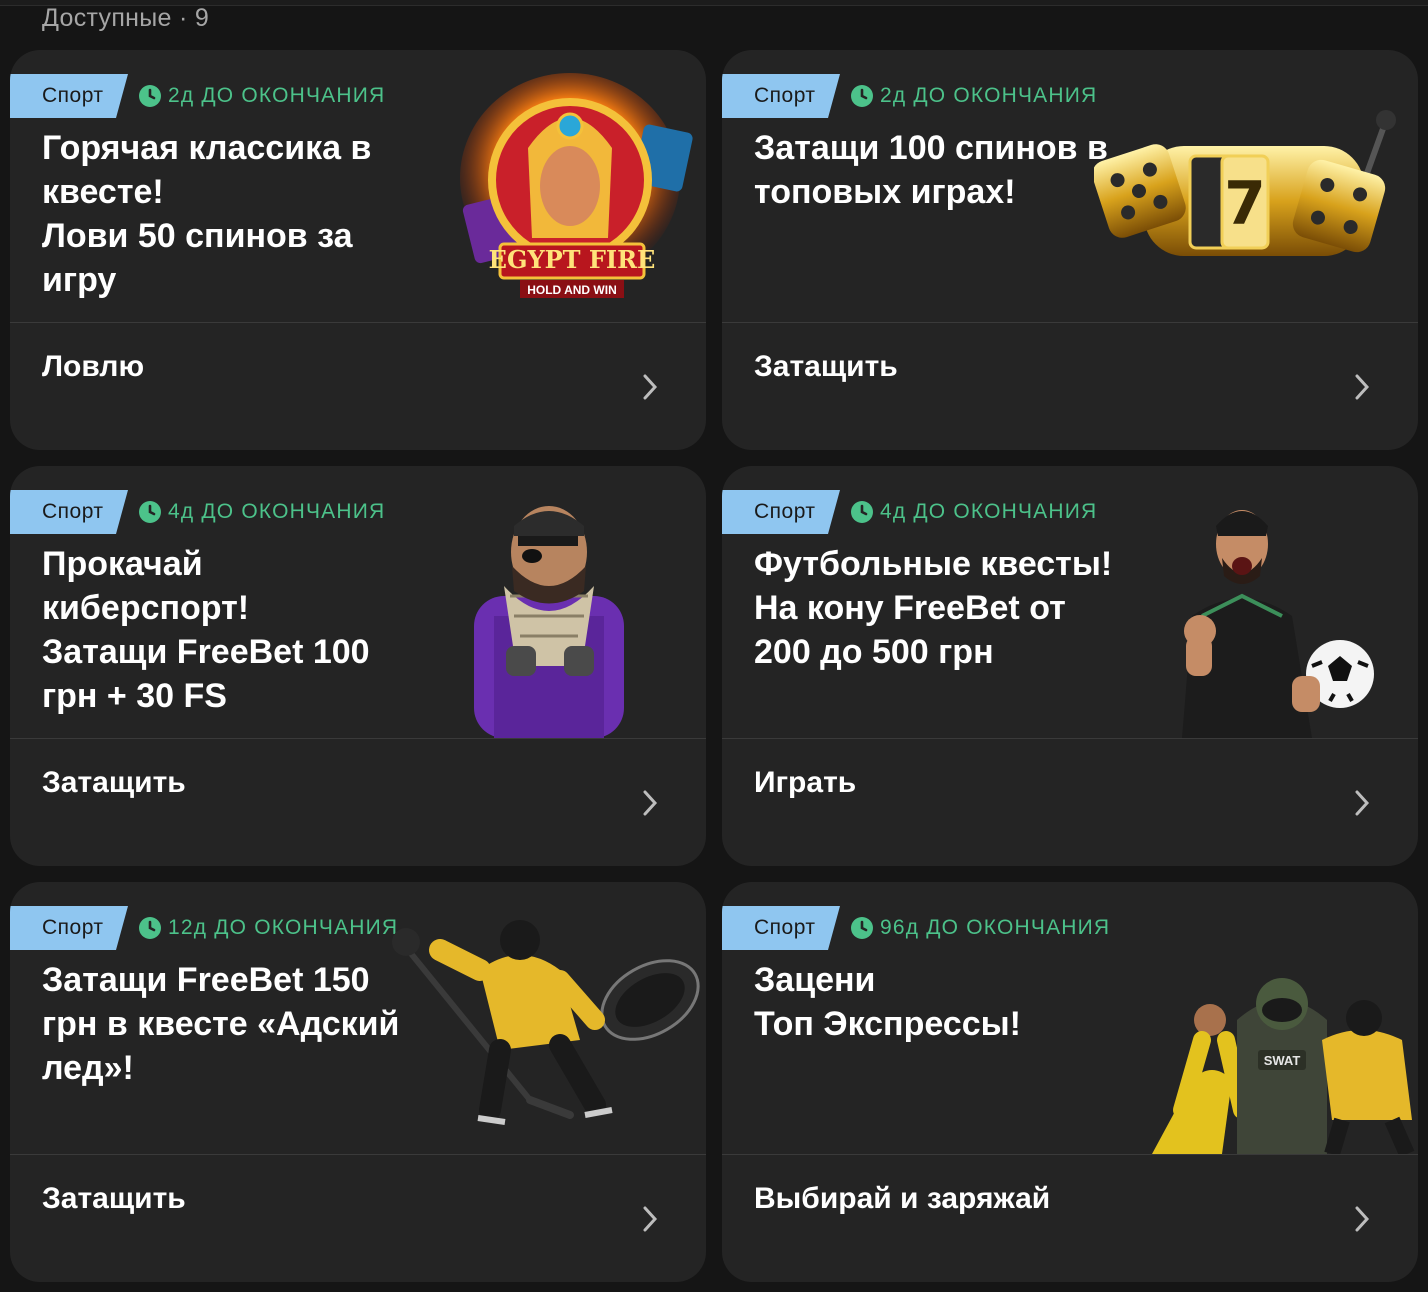  I want to click on deadline-timer: 12д ДО ОКОНЧАНИЯ, so click(268, 928).